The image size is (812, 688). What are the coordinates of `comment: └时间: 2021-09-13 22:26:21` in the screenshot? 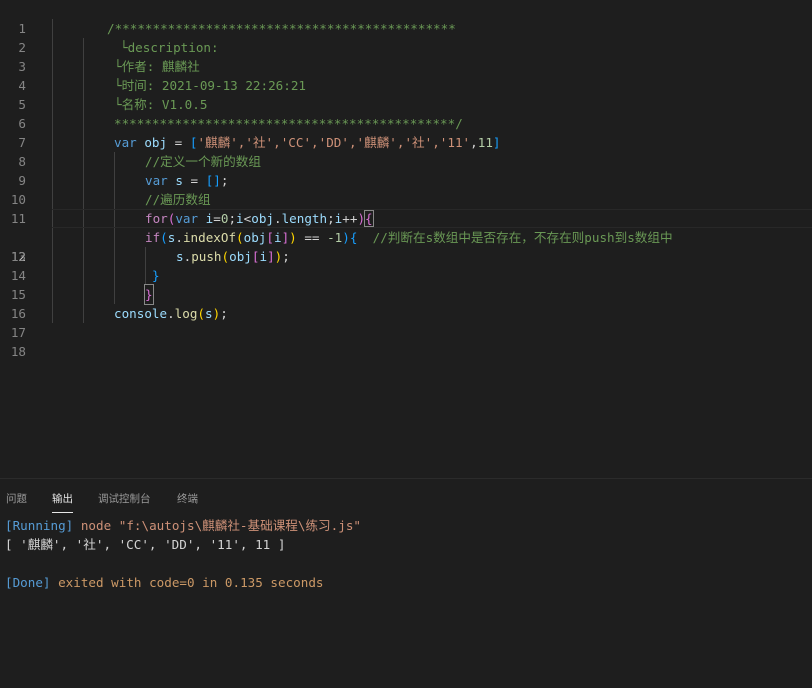 It's located at (210, 85).